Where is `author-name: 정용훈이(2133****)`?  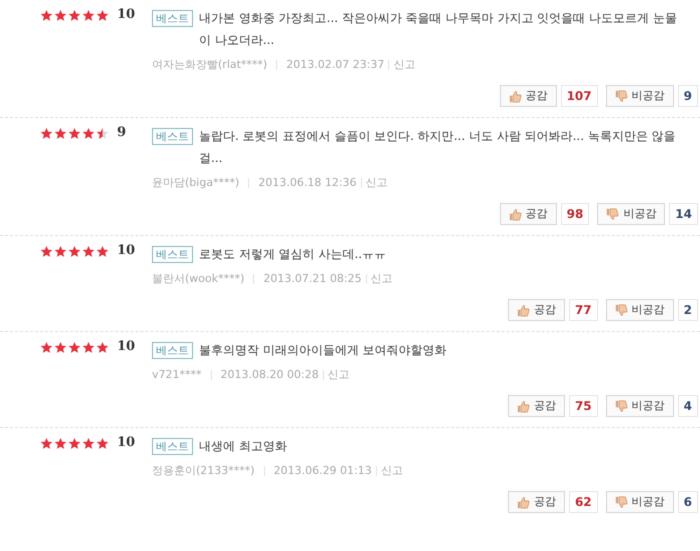 author-name: 정용훈이(2133****) is located at coordinates (203, 471).